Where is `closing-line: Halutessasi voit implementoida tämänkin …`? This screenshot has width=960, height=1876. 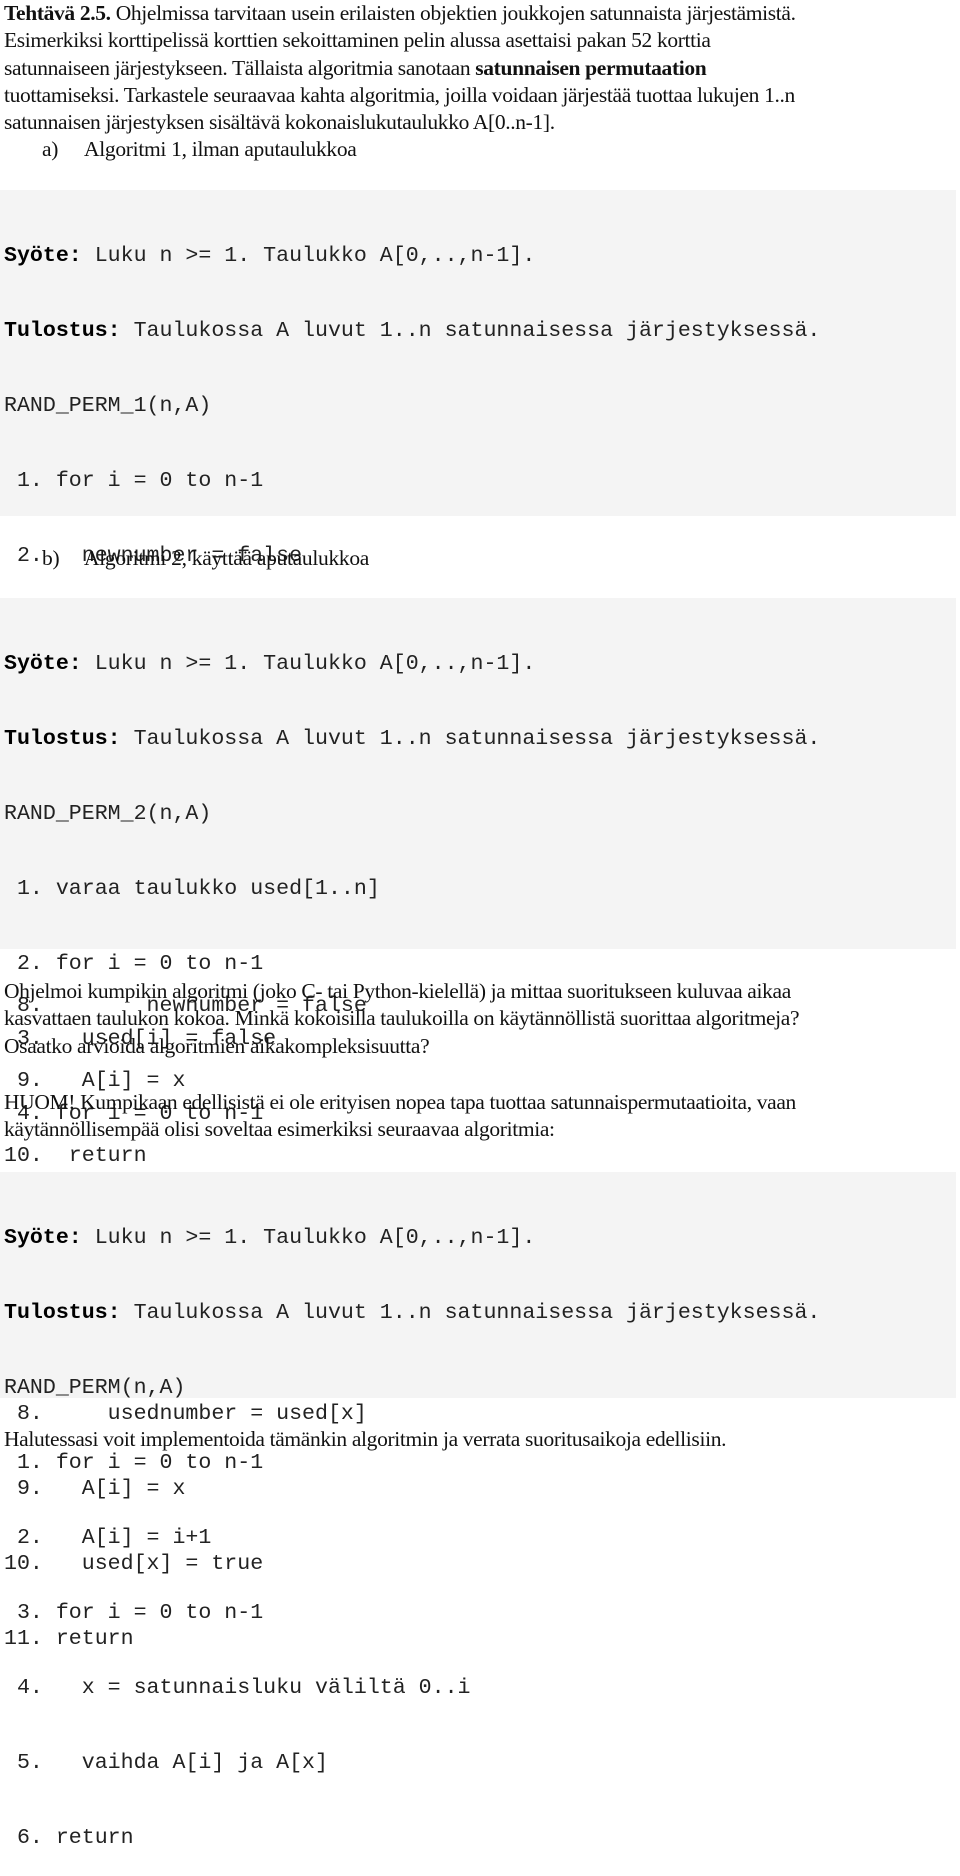
closing-line: Halutessasi voit implementoida tämänkin … is located at coordinates (365, 1439).